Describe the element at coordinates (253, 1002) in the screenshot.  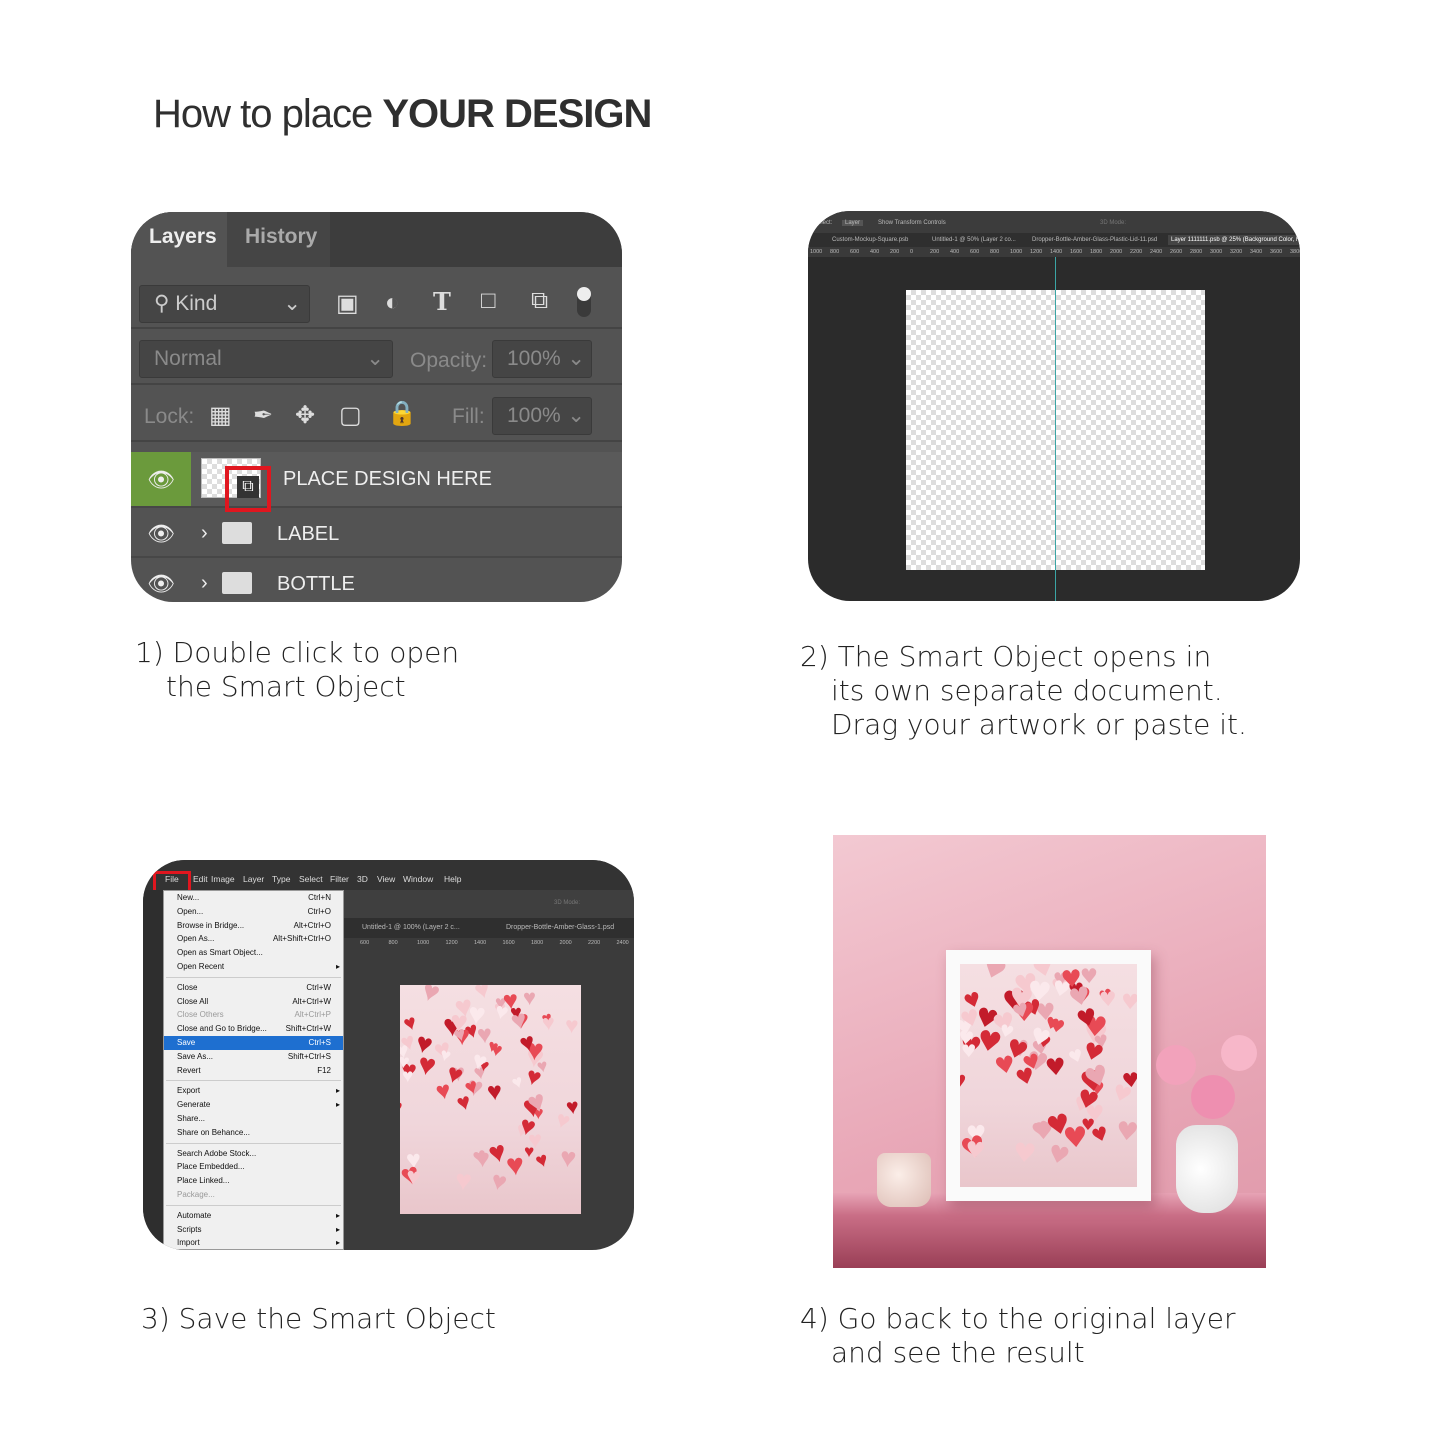
I see `menu-item: Close All Alt+Ctrl+W` at that location.